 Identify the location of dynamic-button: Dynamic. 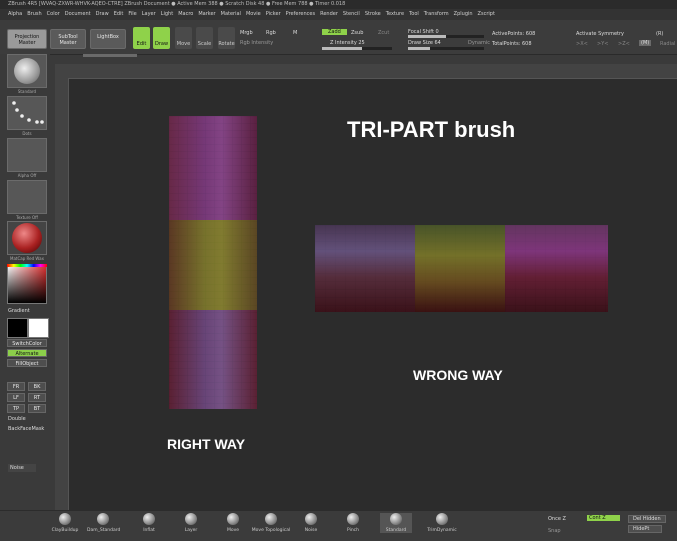
(479, 43).